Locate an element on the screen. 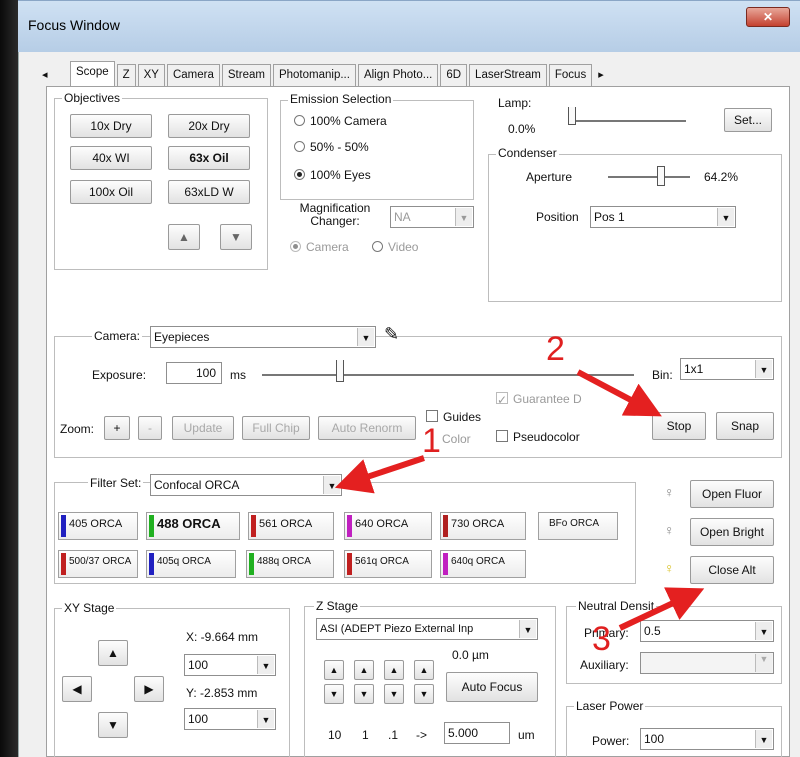 Image resolution: width=800 pixels, height=757 pixels. tab-camera: Camera is located at coordinates (193, 75).